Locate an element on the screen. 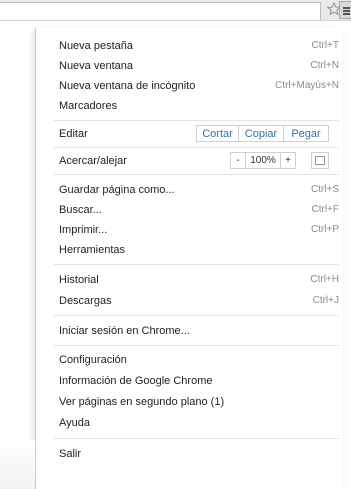 The height and width of the screenshot is (489, 351). menu-item-shortcut: Ctrl+T is located at coordinates (325, 45).